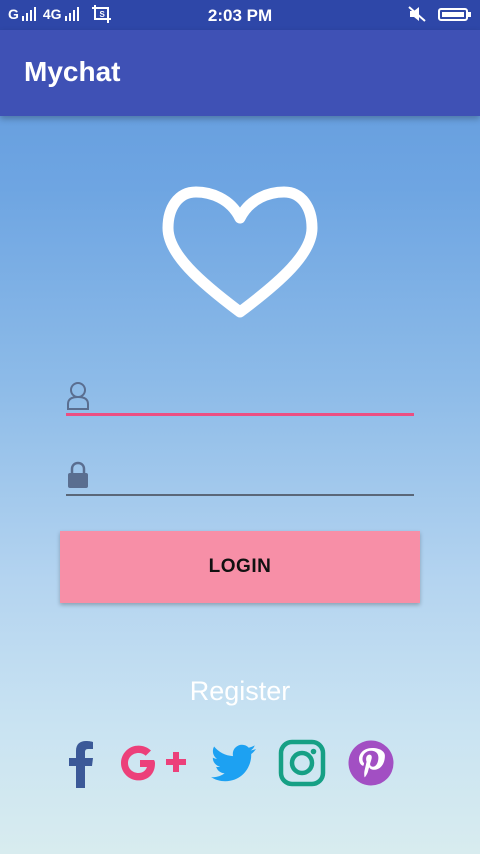  I want to click on username-input, so click(257, 395).